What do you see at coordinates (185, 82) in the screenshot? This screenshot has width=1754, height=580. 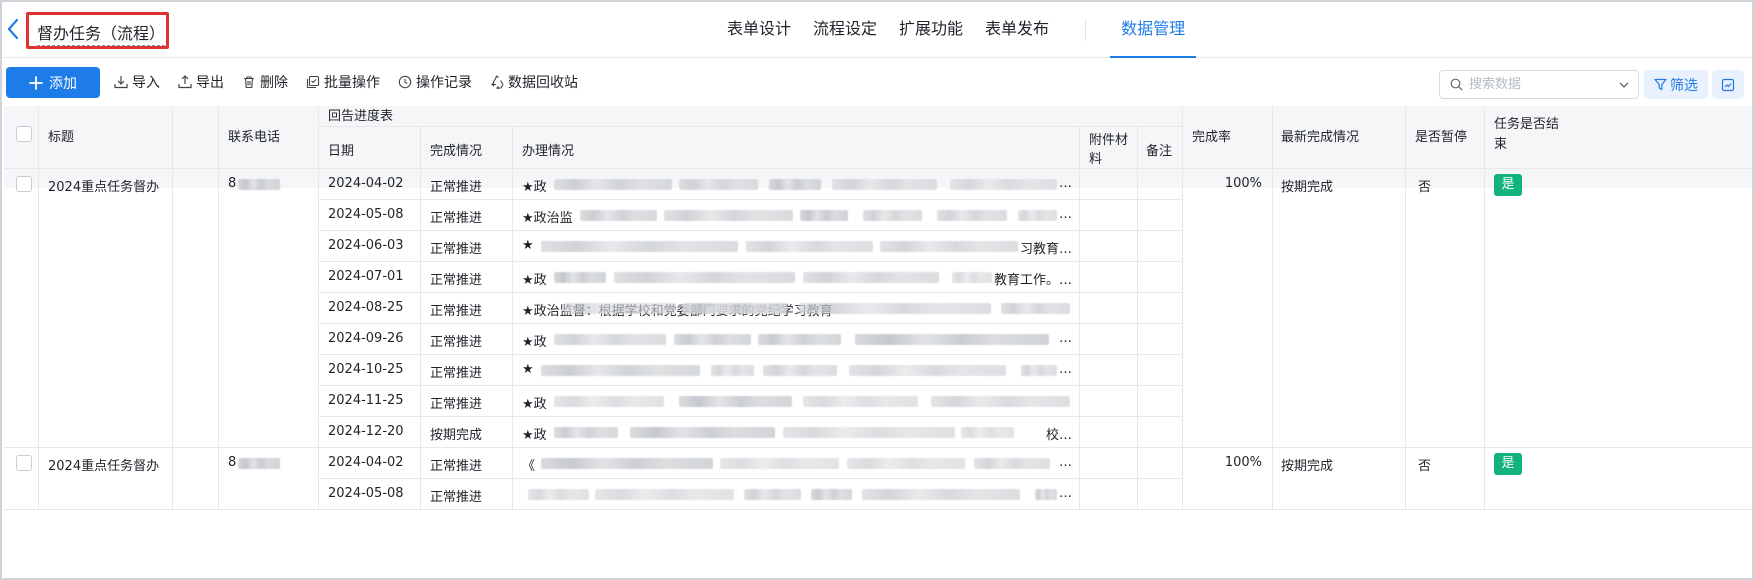 I see `export-icon` at bounding box center [185, 82].